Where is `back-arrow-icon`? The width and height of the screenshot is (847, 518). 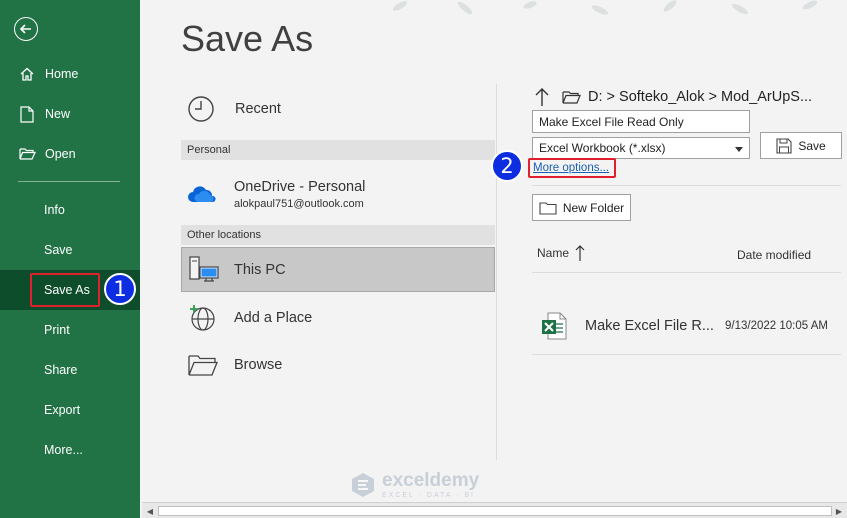 back-arrow-icon is located at coordinates (25, 29).